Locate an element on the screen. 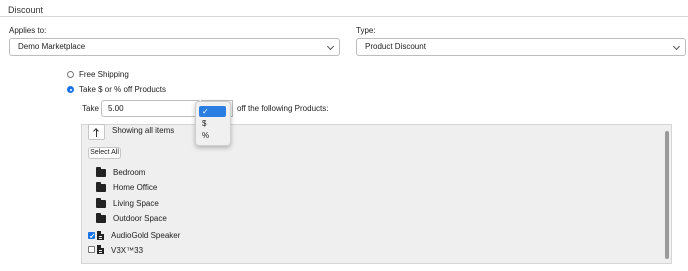  applies-to-label: Applies to: is located at coordinates (28, 30).